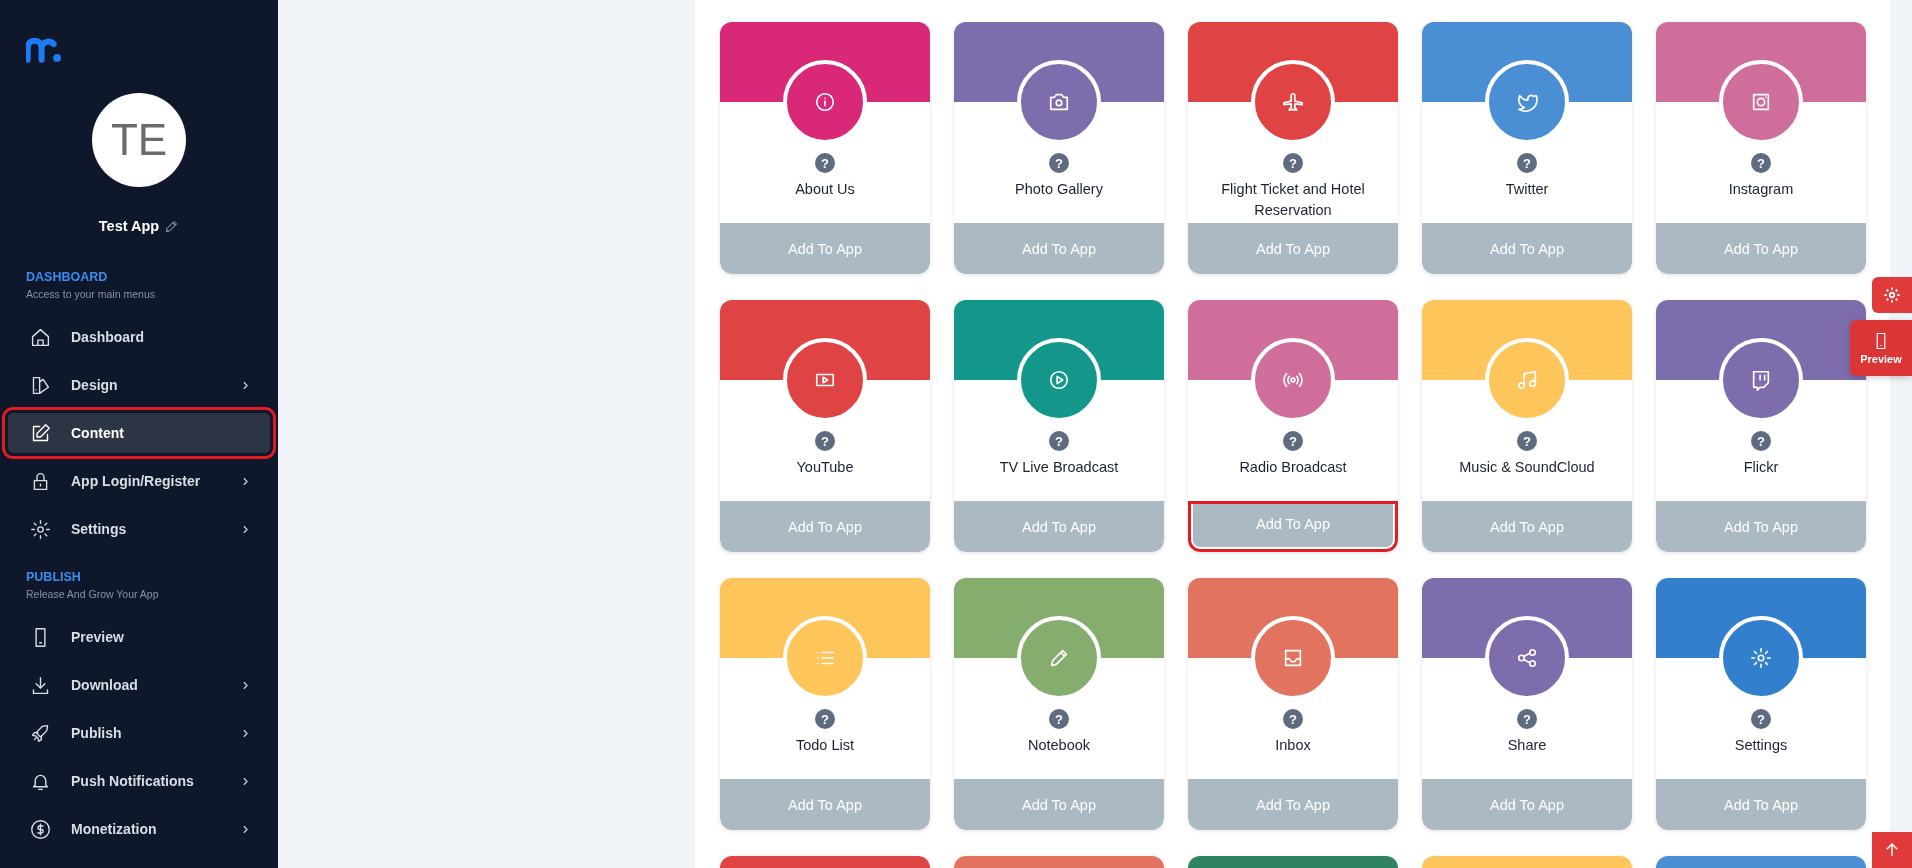 The height and width of the screenshot is (868, 1912). I want to click on module-name: Settings, so click(1761, 745).